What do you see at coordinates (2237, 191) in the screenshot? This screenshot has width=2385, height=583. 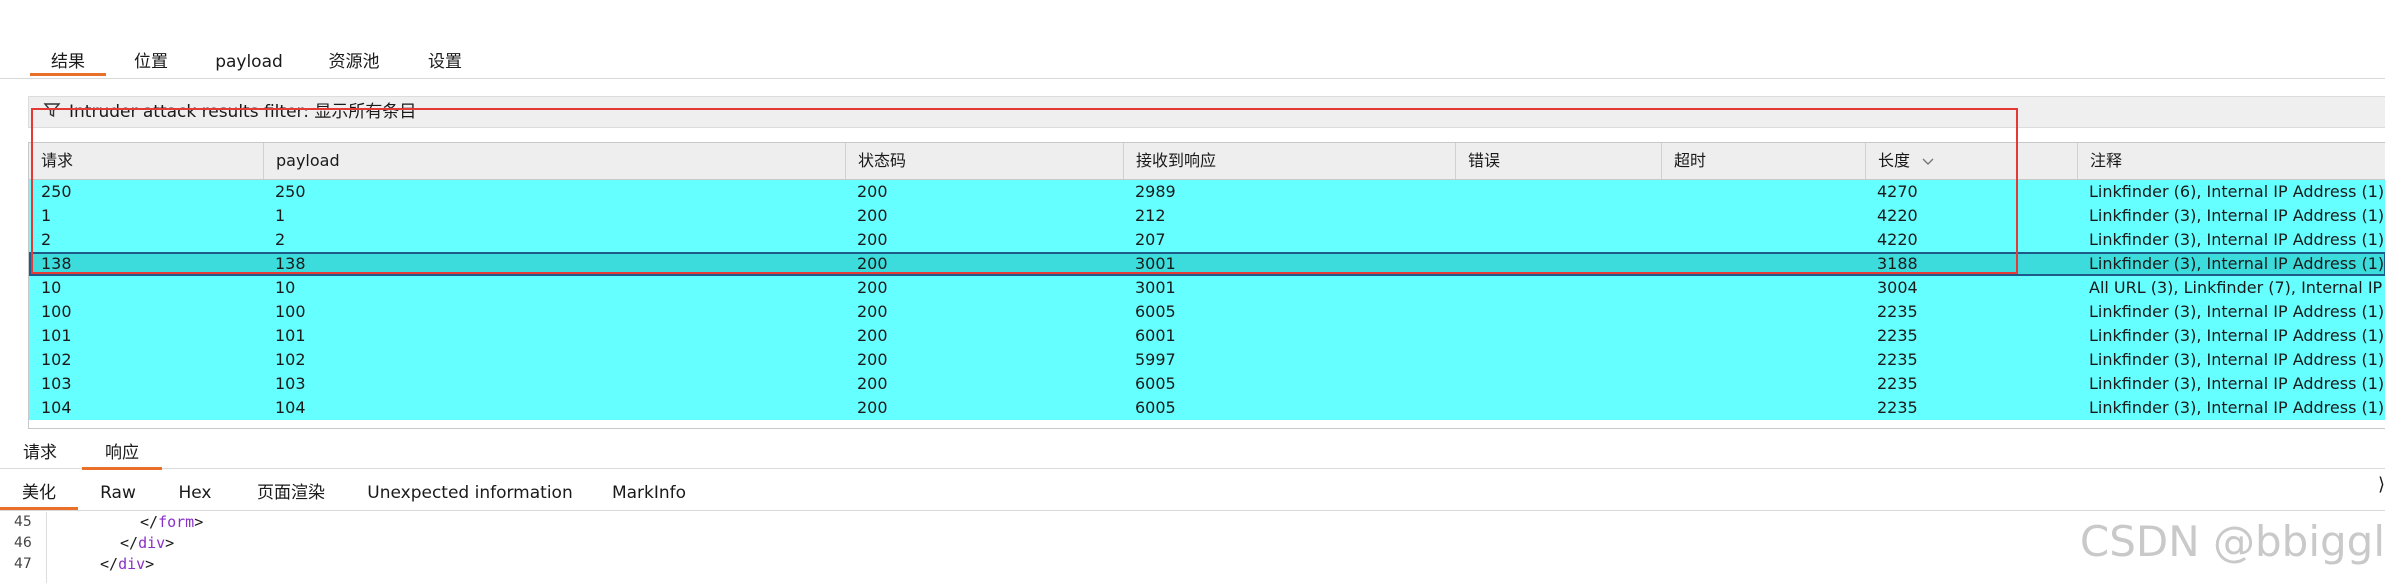 I see `cell-comment: Linkfinder (6), Internal IP Address (1)` at bounding box center [2237, 191].